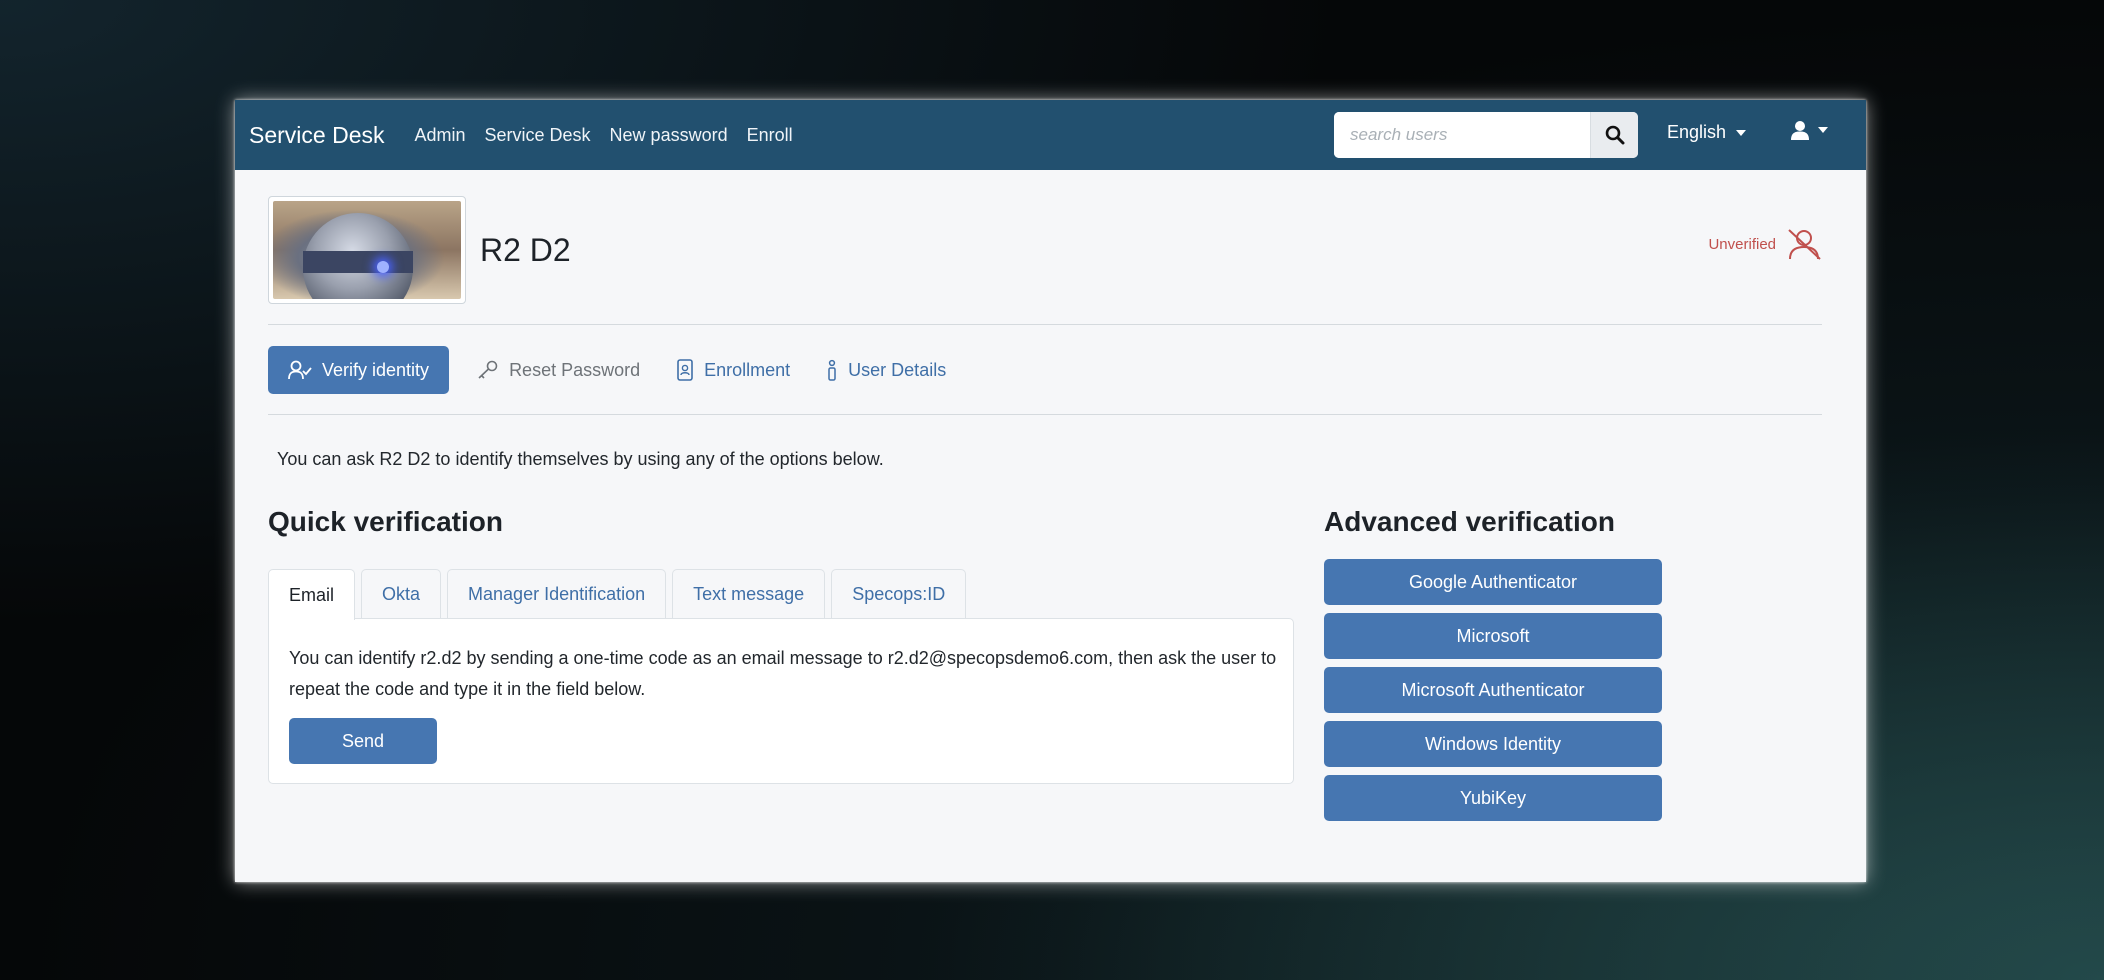 Image resolution: width=2104 pixels, height=980 pixels. I want to click on tab-user-details: User Details, so click(886, 370).